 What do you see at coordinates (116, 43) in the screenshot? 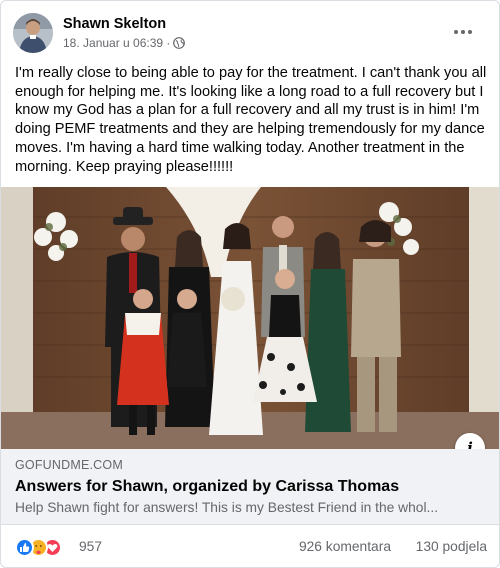
I see `post-timestamp: 18. Januar u 06:39 ·` at bounding box center [116, 43].